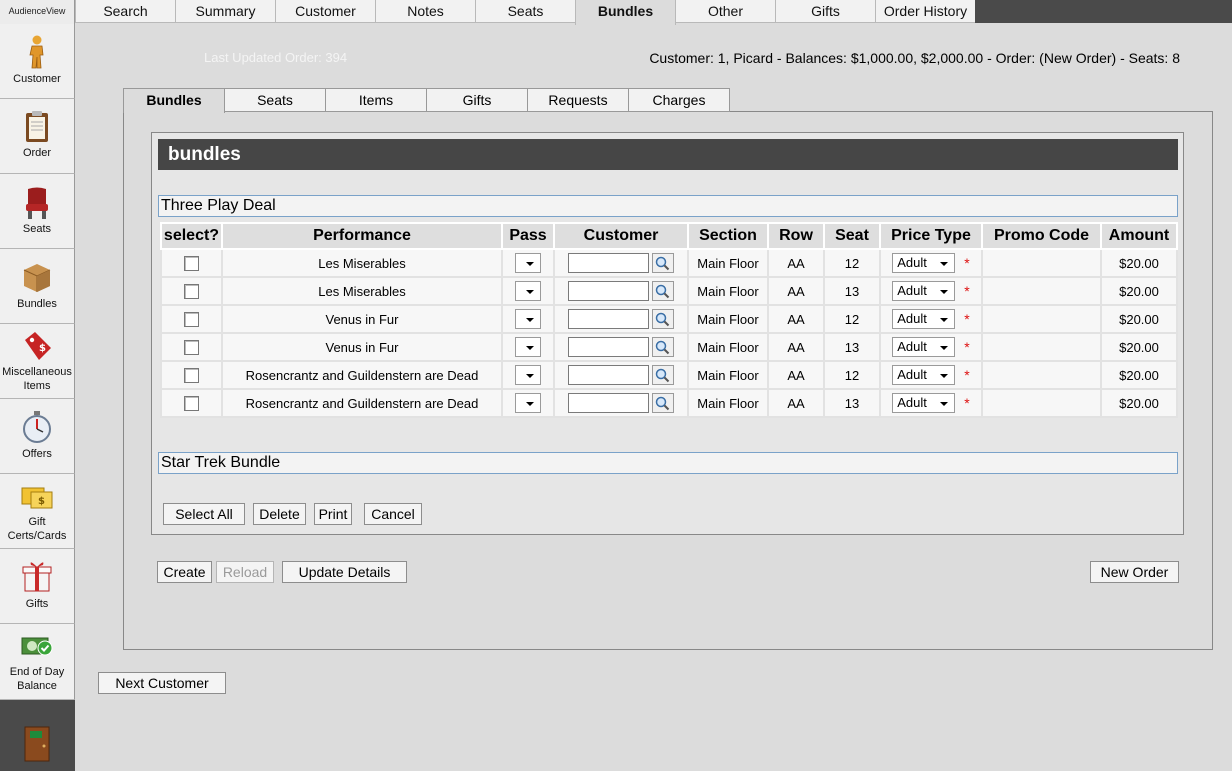 This screenshot has width=1232, height=771. What do you see at coordinates (37, 12) in the screenshot?
I see `brand-label: AudienceView` at bounding box center [37, 12].